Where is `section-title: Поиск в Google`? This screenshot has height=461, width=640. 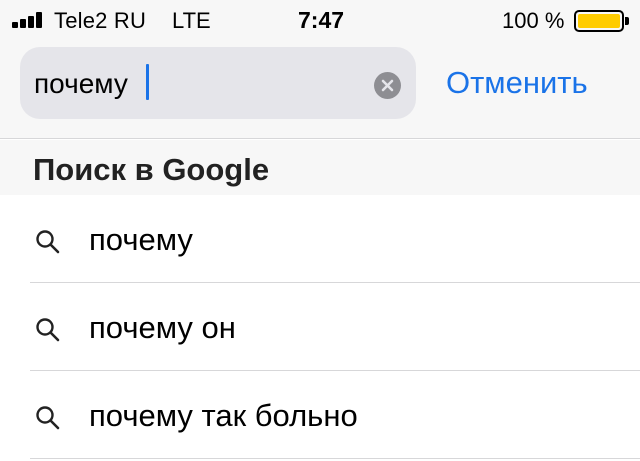
section-title: Поиск в Google is located at coordinates (151, 169).